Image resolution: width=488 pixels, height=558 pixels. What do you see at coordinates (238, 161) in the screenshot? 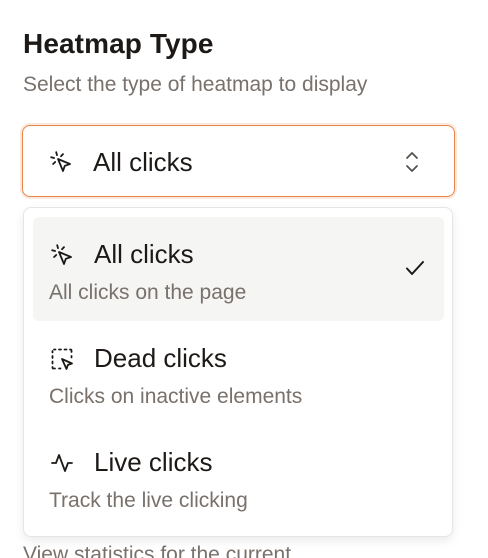
I see `heatmap-type-select: All clicks` at bounding box center [238, 161].